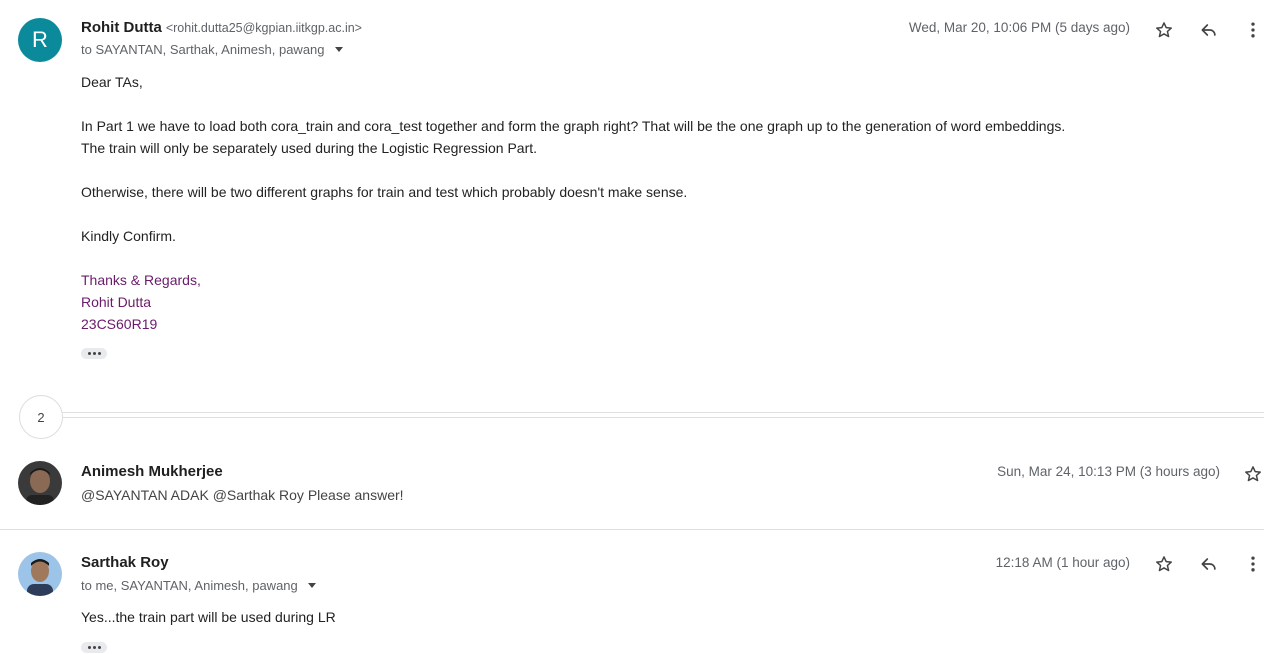  What do you see at coordinates (121, 27) in the screenshot?
I see `sender-name: Rohit Dutta` at bounding box center [121, 27].